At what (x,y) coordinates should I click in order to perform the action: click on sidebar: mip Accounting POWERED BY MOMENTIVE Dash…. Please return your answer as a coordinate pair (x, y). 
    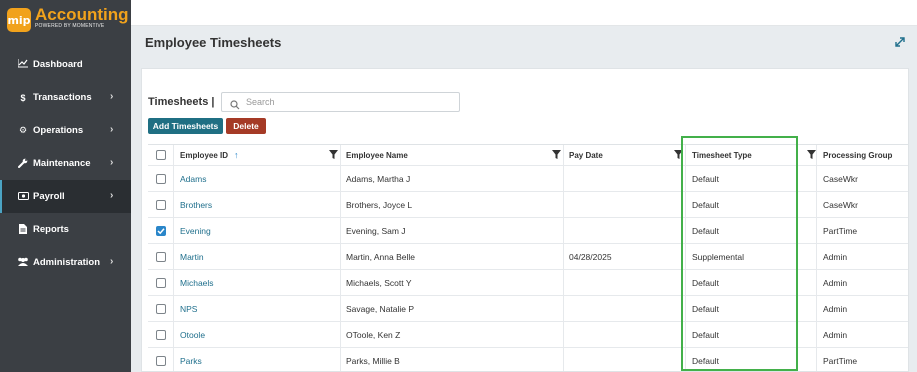
    Looking at the image, I should click on (65, 186).